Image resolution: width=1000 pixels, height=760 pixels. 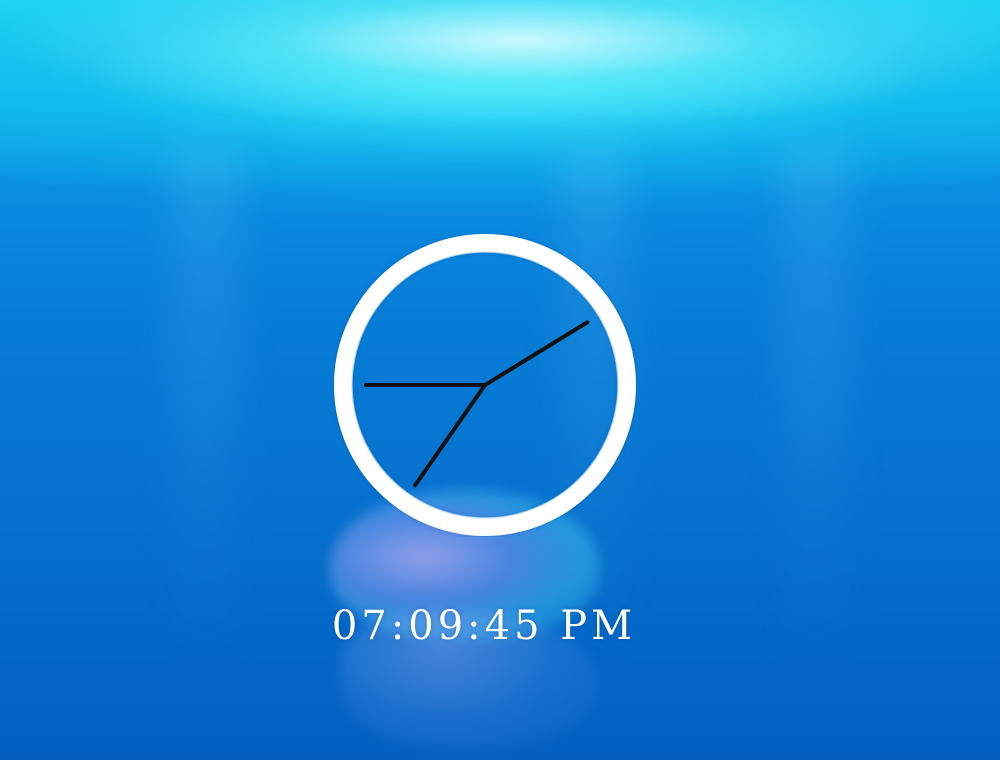 I want to click on analog-clock-face, so click(x=485, y=385).